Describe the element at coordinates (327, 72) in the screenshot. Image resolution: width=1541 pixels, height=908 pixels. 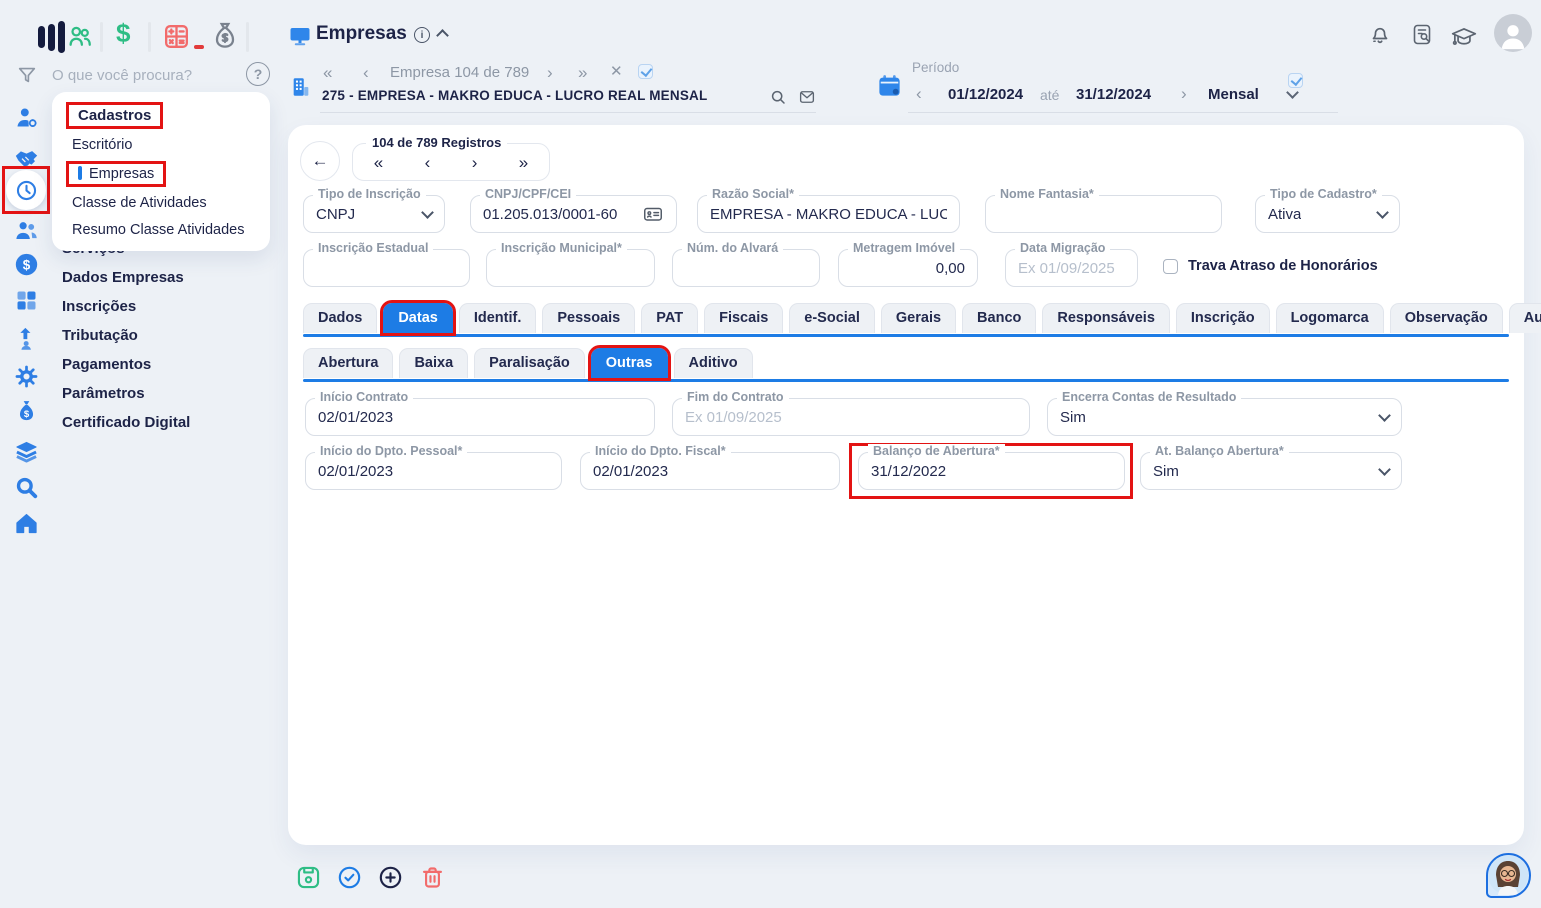
I see `first-record-button: «` at that location.